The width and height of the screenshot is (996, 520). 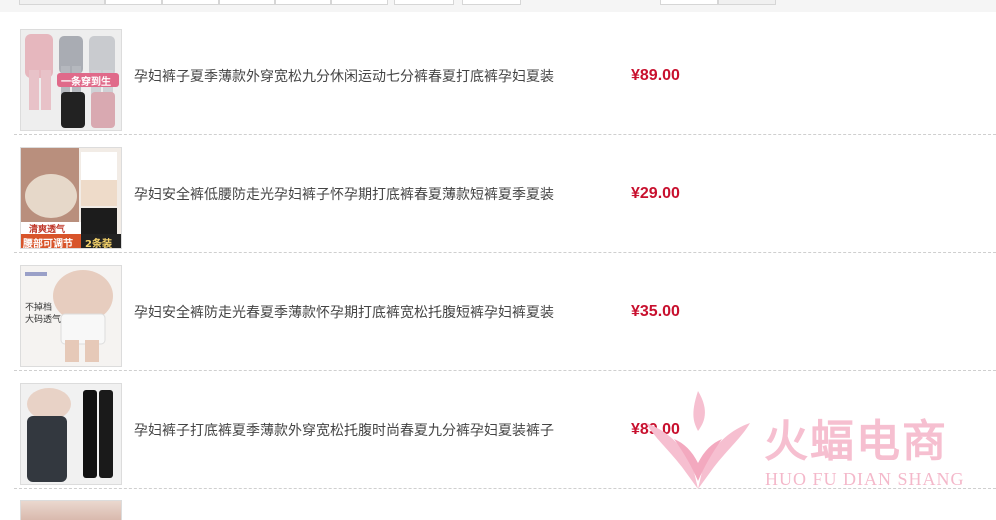 I want to click on product-title: 孕妇安全裤防走光春夏季薄款怀孕期打底裤宽松托腹短裤孕妇裤夏装, so click(x=369, y=311).